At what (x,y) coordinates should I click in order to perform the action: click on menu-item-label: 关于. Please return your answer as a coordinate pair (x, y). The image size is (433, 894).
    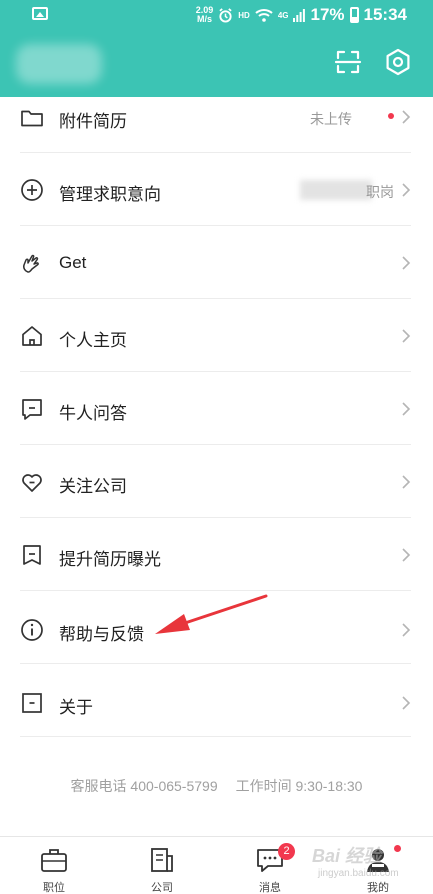
    Looking at the image, I should click on (76, 707).